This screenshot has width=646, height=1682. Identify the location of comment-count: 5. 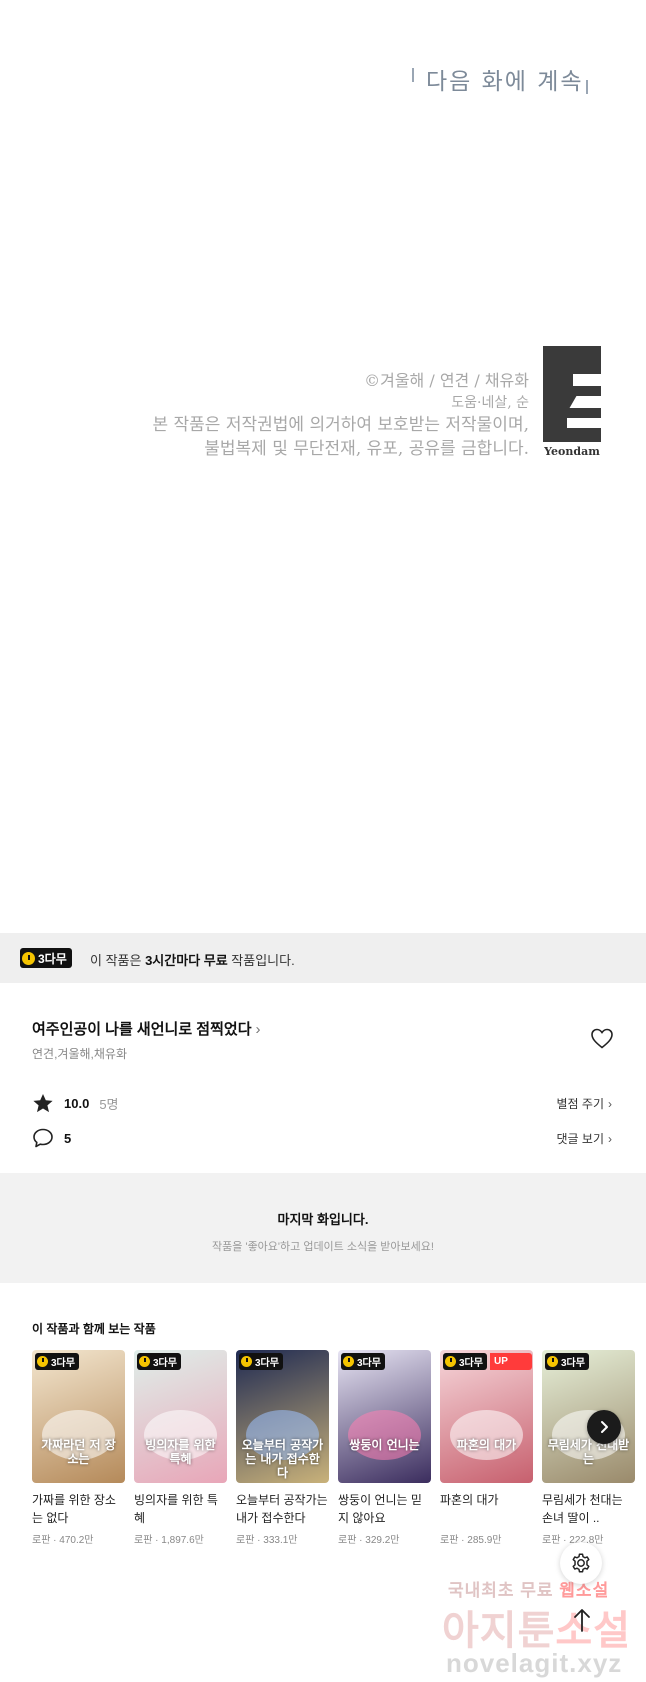
(68, 1138).